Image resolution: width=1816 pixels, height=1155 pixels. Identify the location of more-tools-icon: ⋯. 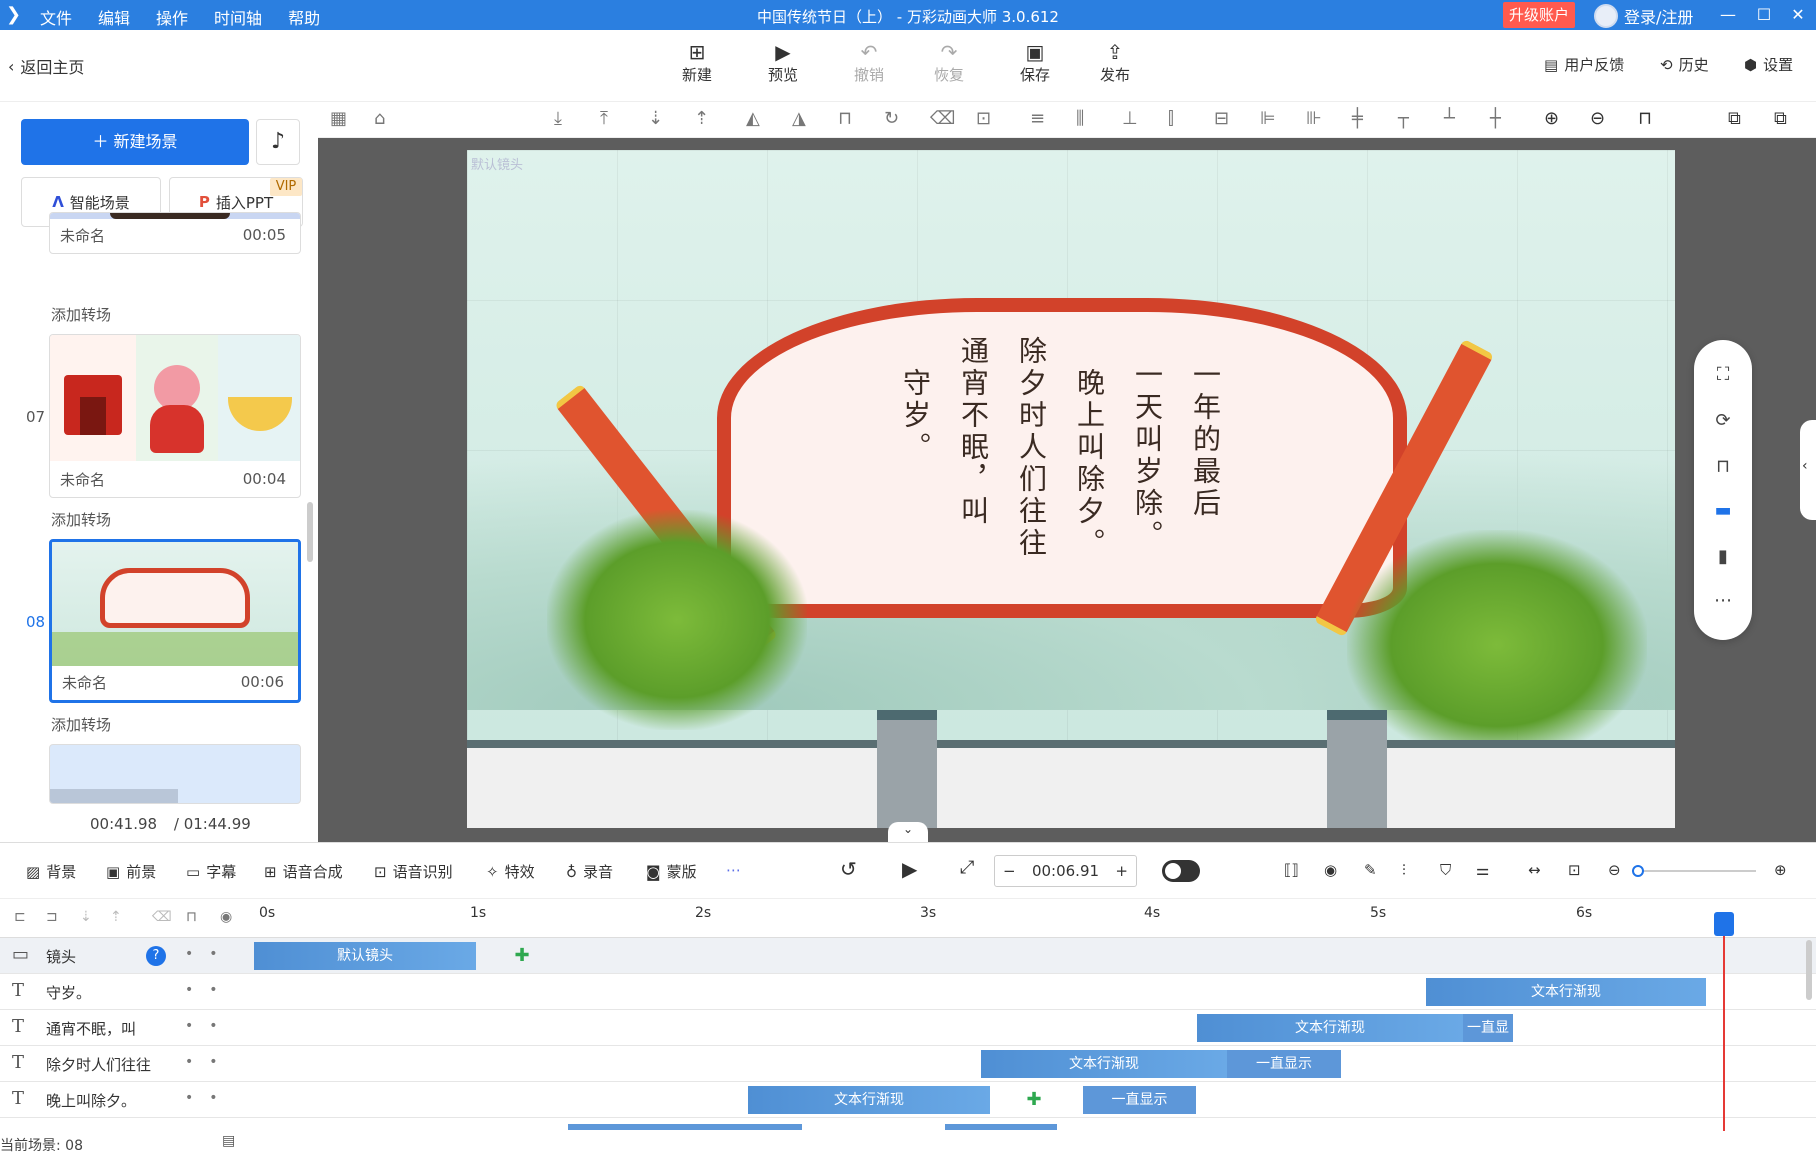
(733, 870).